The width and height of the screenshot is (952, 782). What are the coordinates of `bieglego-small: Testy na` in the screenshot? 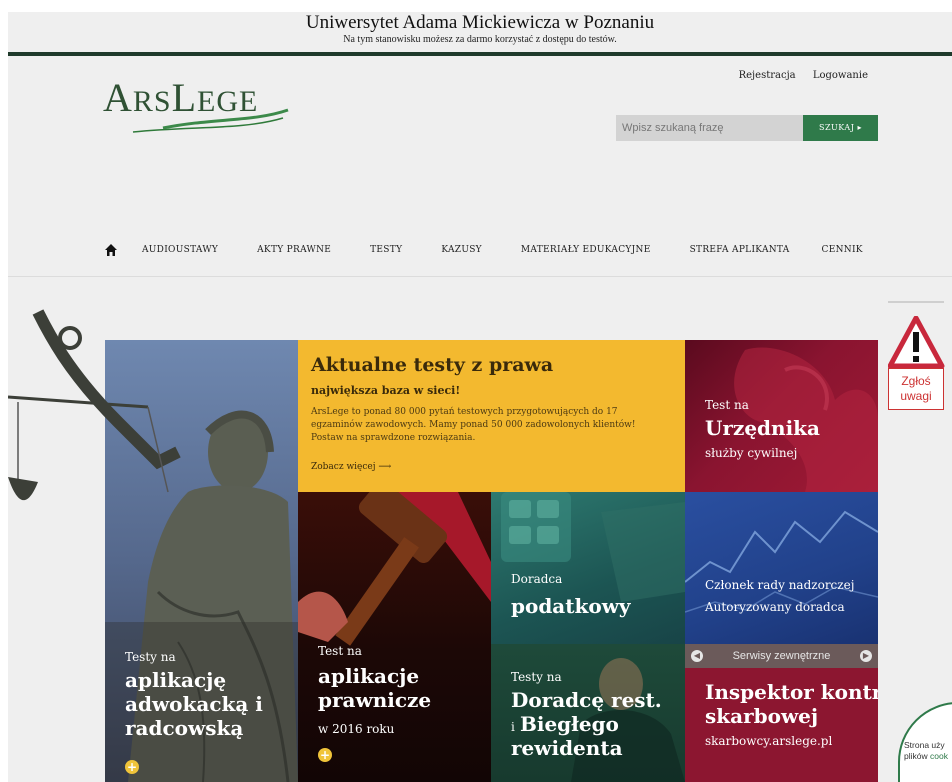 It's located at (536, 677).